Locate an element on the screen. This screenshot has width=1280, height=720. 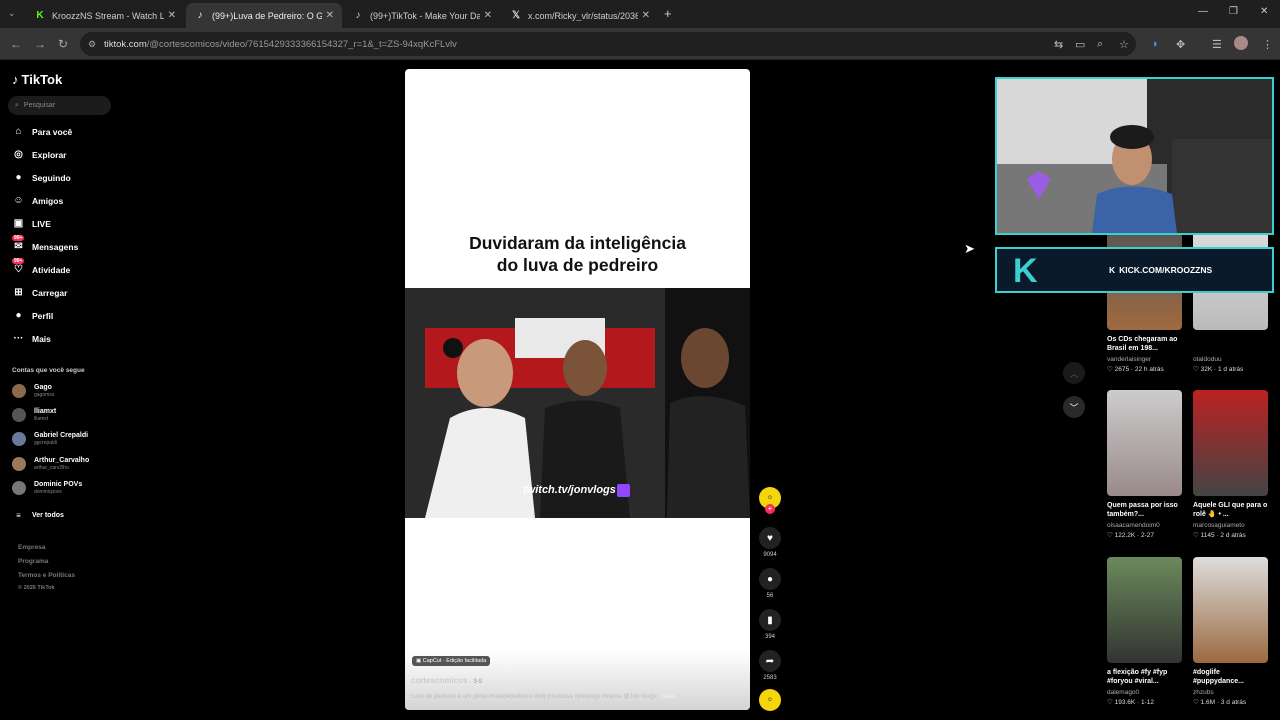
following-account: lliamxt lliamxt is located at coordinates (34, 415).